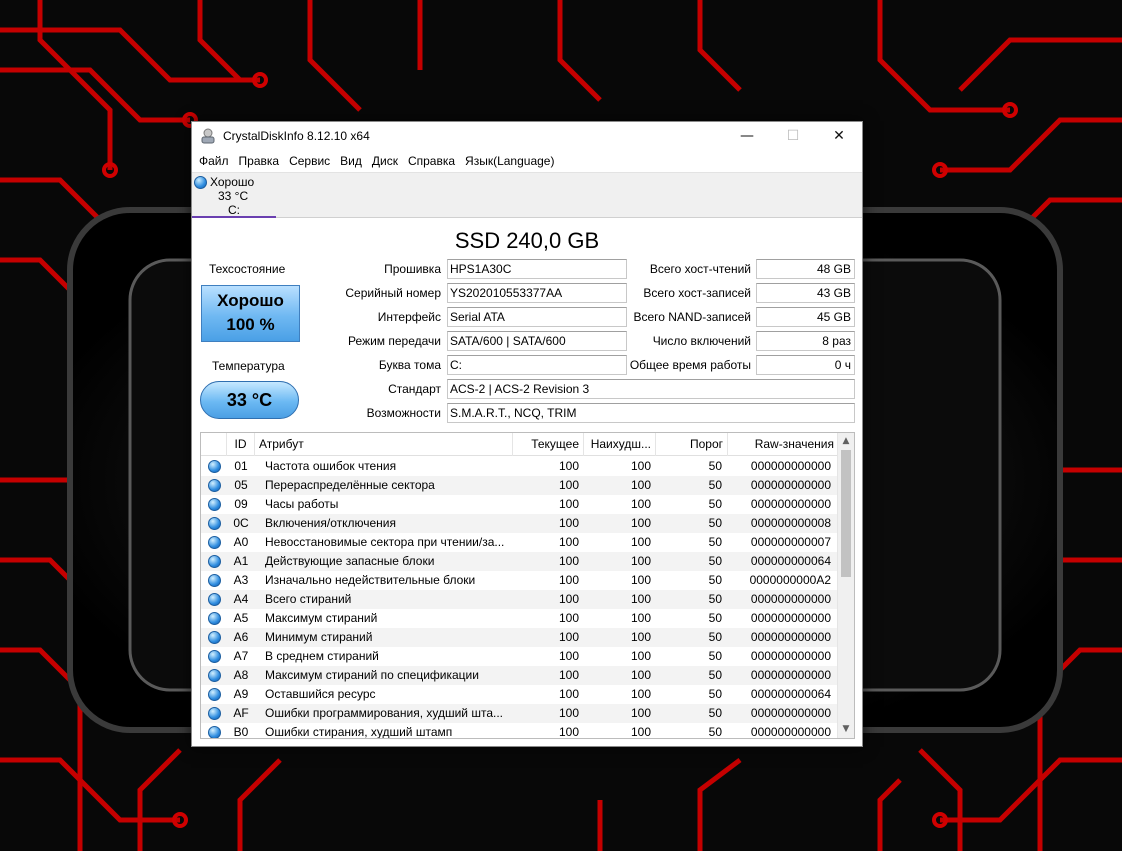 This screenshot has width=1122, height=851. What do you see at coordinates (241, 542) in the screenshot?
I see `cell-id: A0` at bounding box center [241, 542].